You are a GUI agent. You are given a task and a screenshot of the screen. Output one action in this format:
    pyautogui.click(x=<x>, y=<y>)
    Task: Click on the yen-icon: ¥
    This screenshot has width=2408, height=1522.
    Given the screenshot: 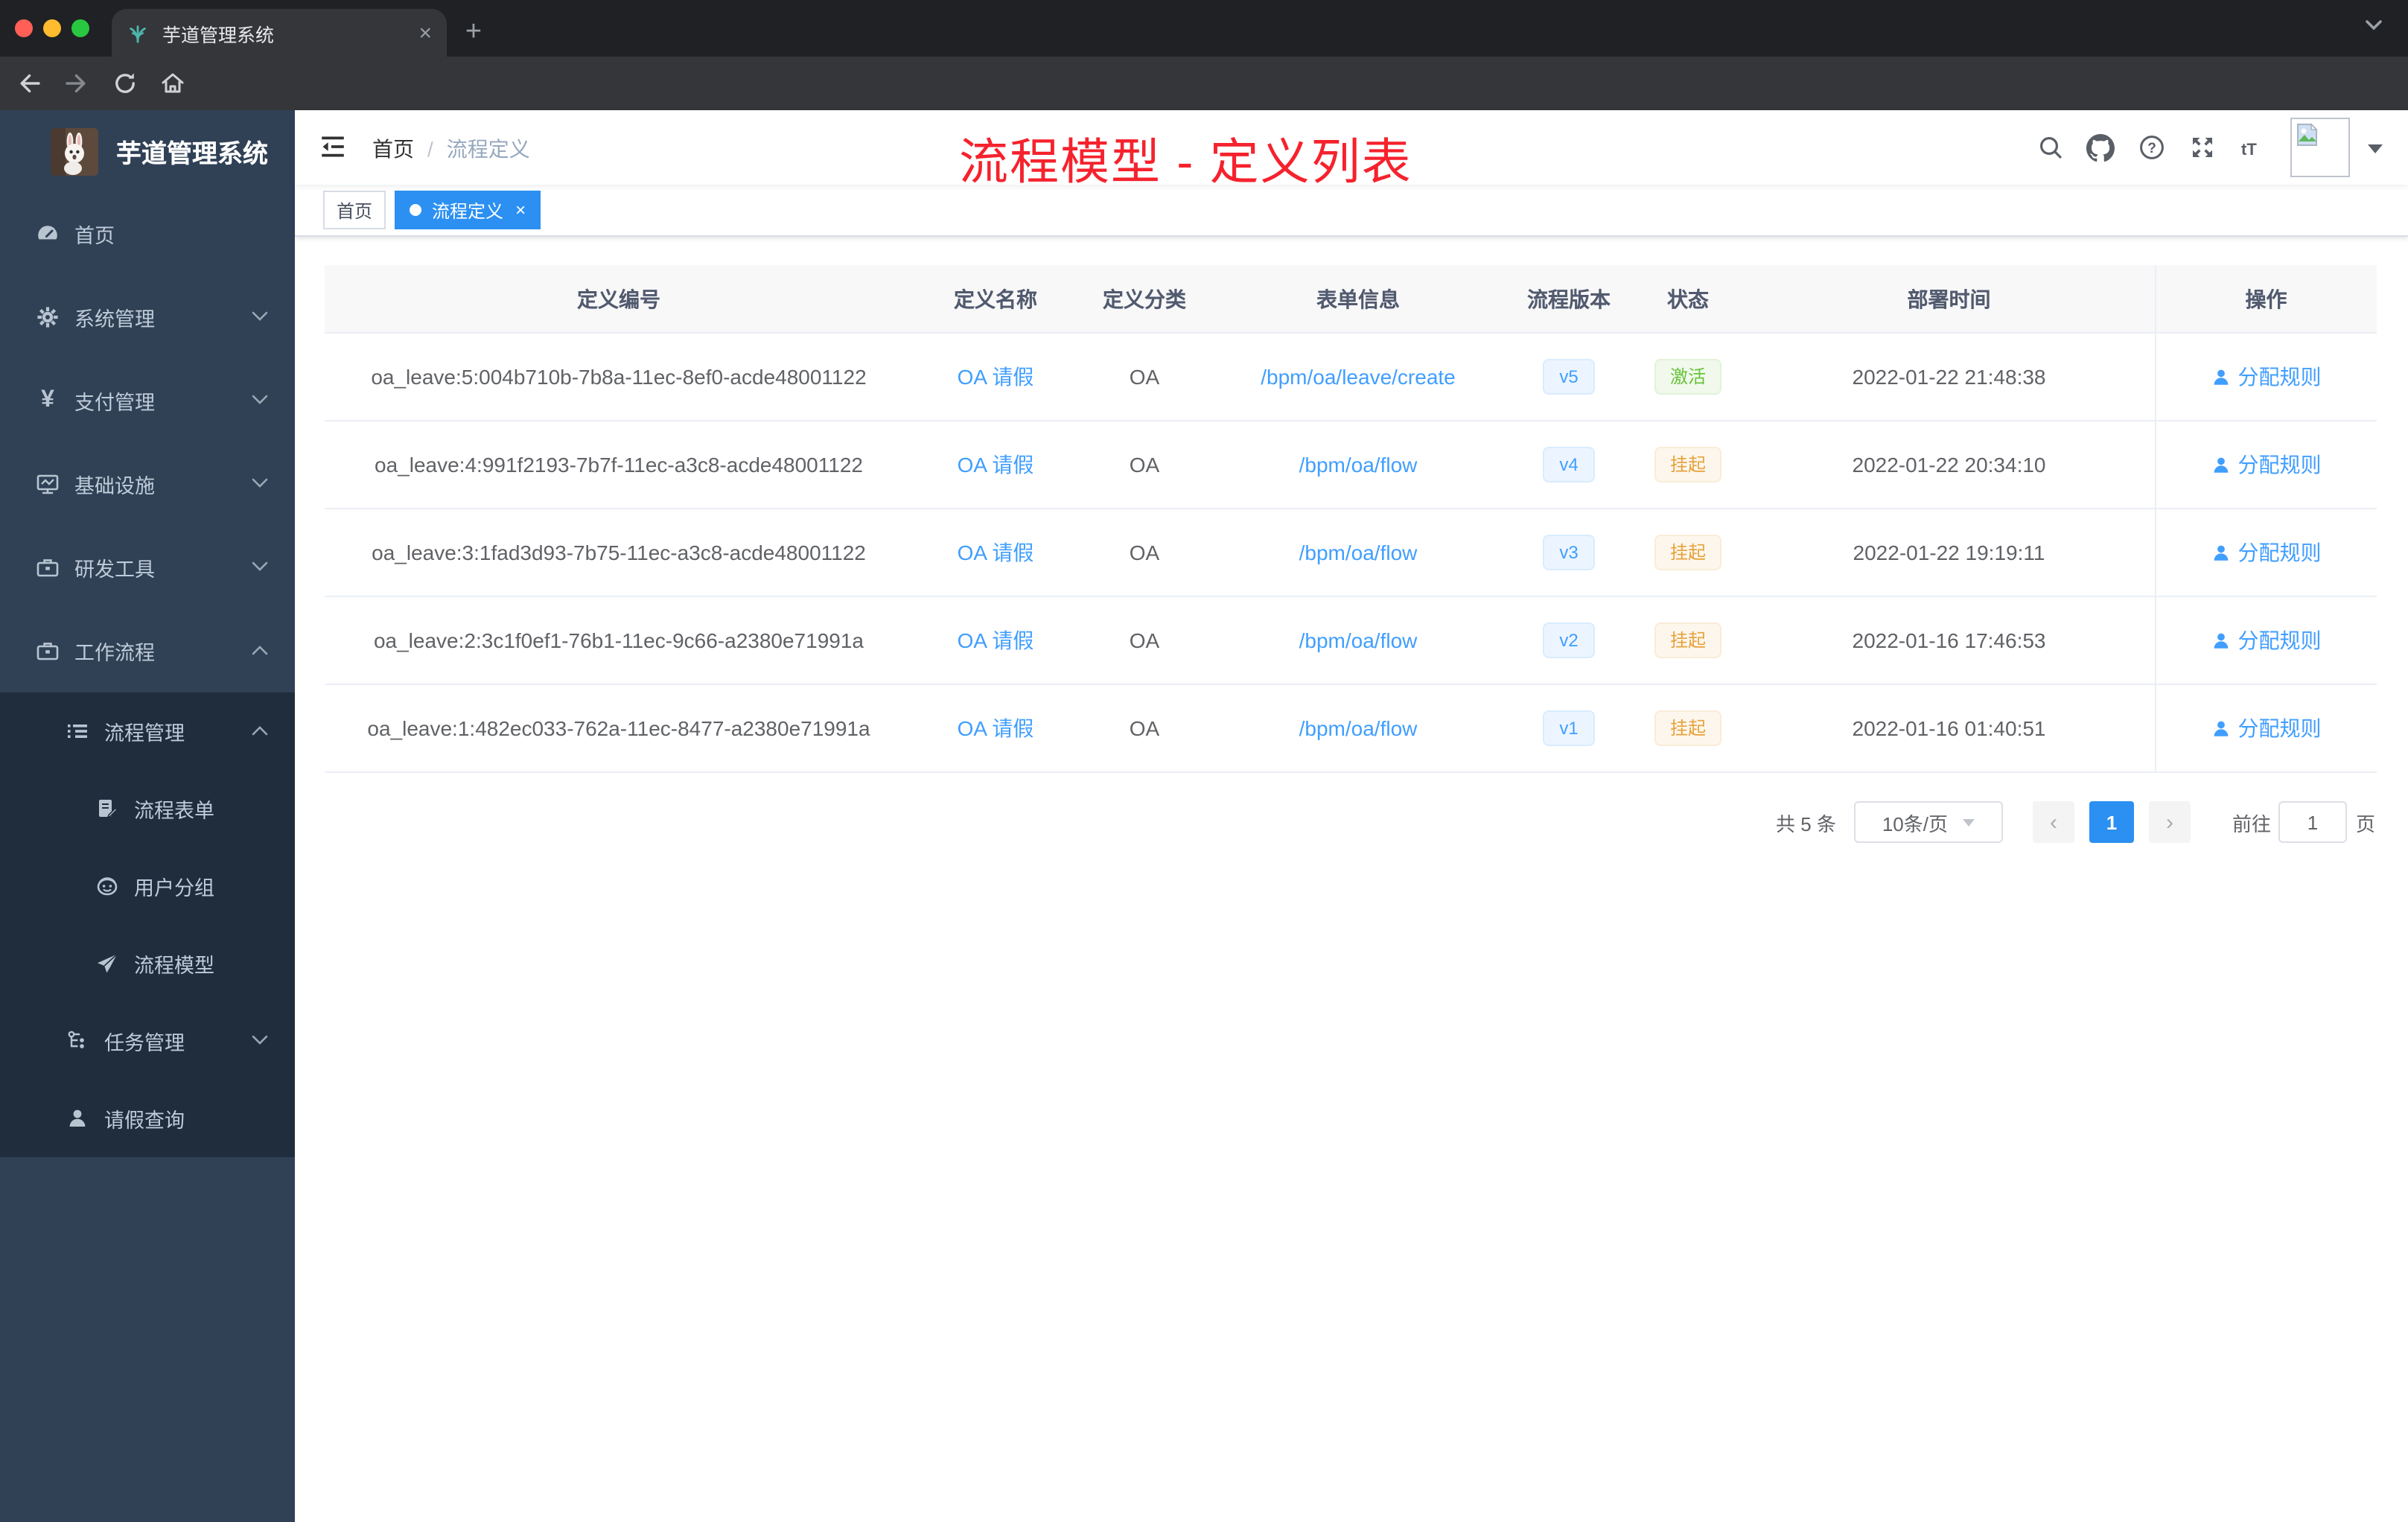 What is the action you would take?
    pyautogui.click(x=47, y=400)
    